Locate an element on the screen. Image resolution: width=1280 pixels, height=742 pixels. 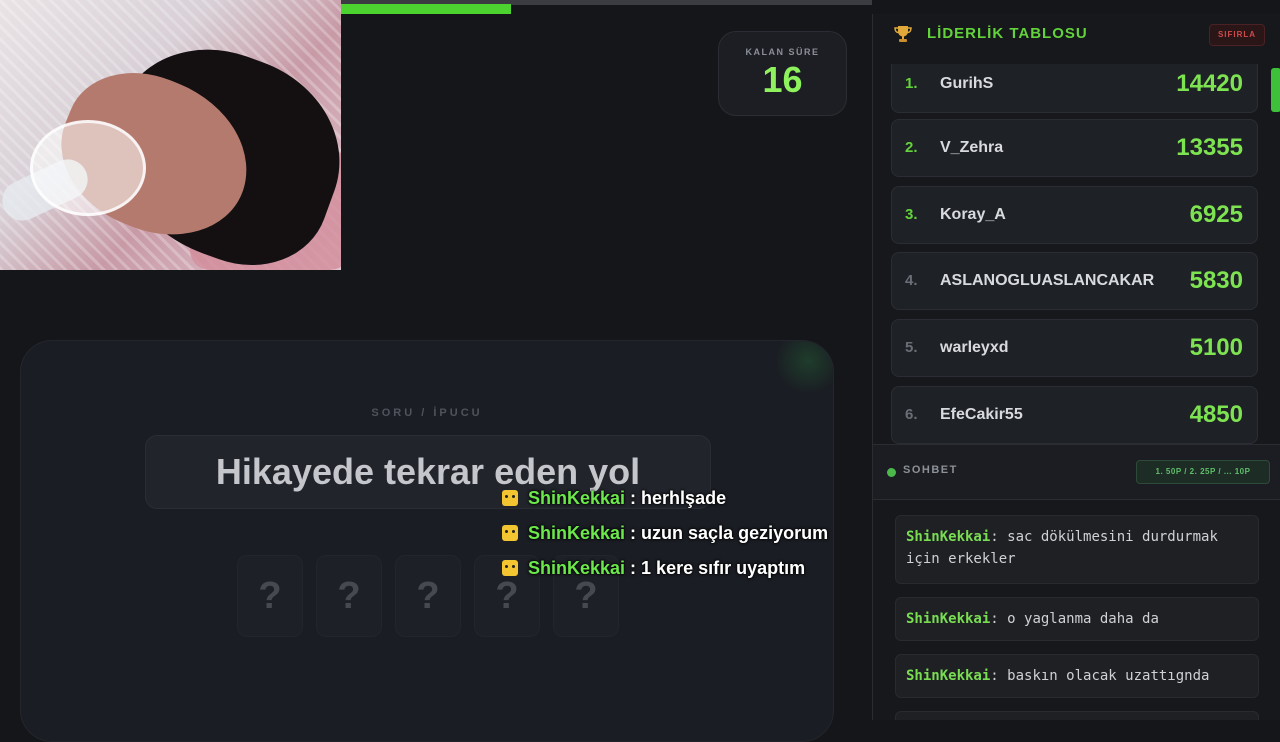
points-info-badge: 1. 50P / 2. 25P / ... 10P is located at coordinates (1203, 472).